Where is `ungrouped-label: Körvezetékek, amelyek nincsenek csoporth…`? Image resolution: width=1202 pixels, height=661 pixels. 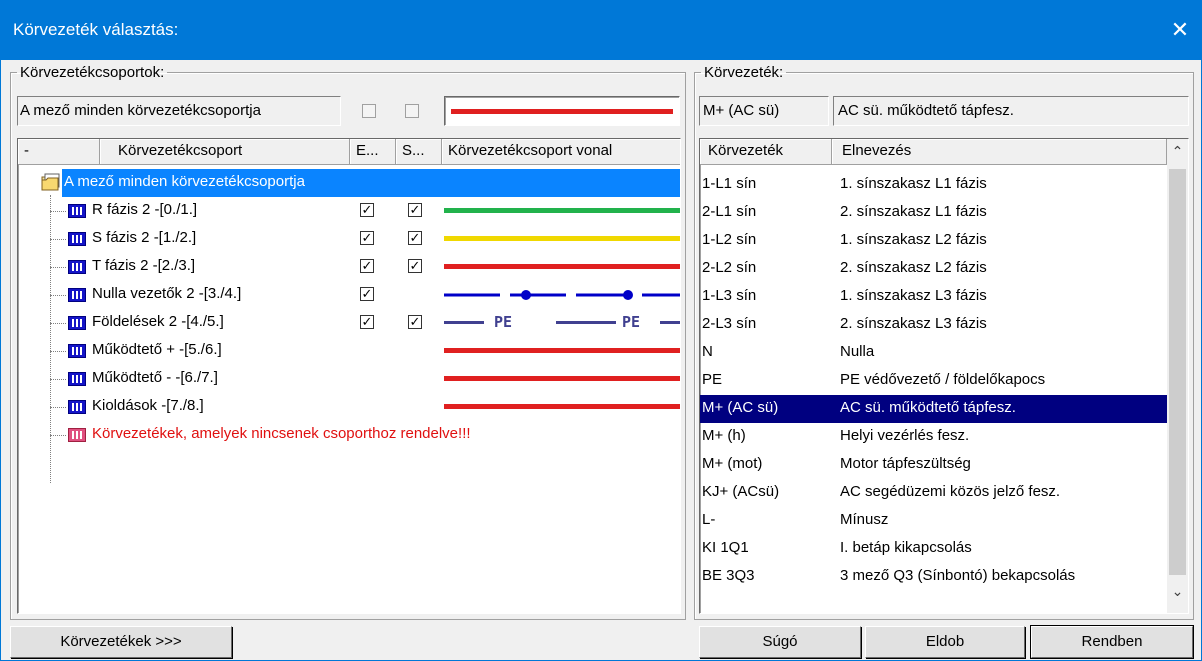 ungrouped-label: Körvezetékek, amelyek nincsenek csoporth… is located at coordinates (281, 433).